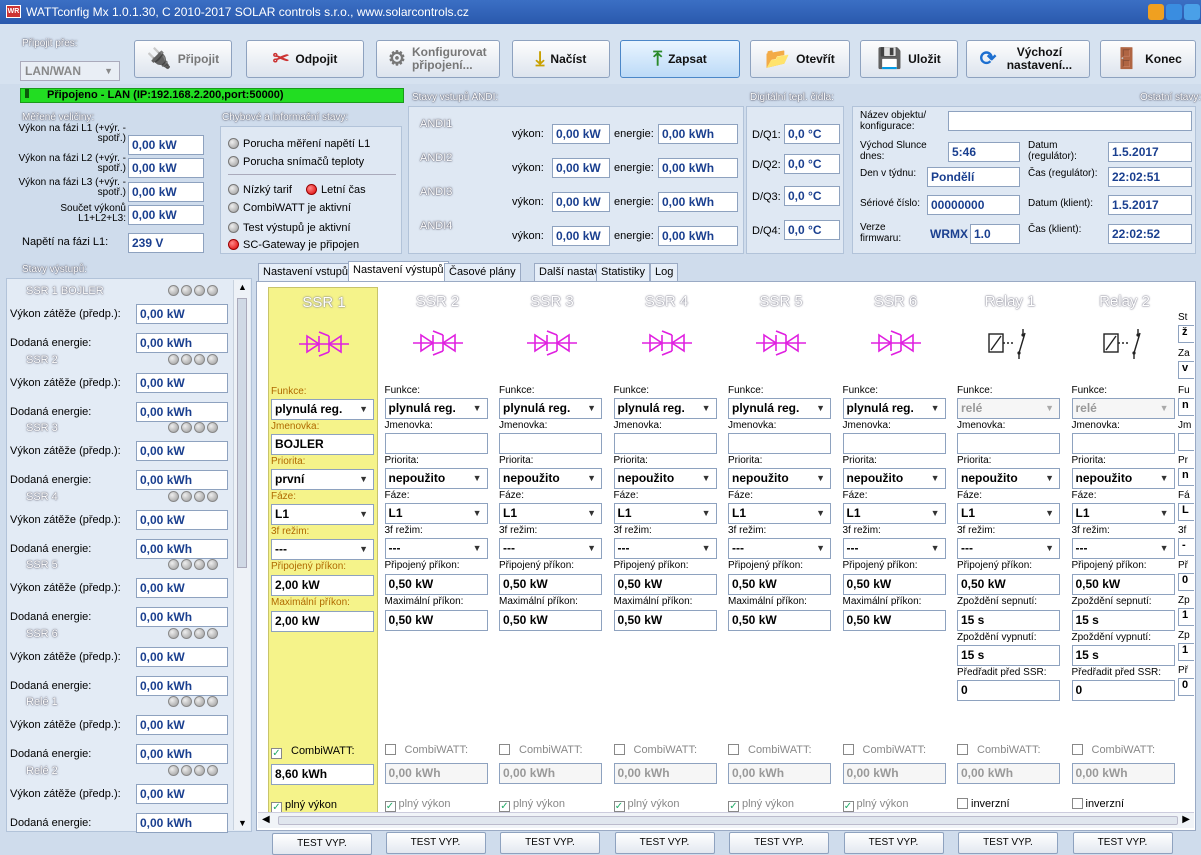 The height and width of the screenshot is (855, 1201). What do you see at coordinates (1186, 819) in the screenshot?
I see `scroll-right-icon: ▶` at bounding box center [1186, 819].